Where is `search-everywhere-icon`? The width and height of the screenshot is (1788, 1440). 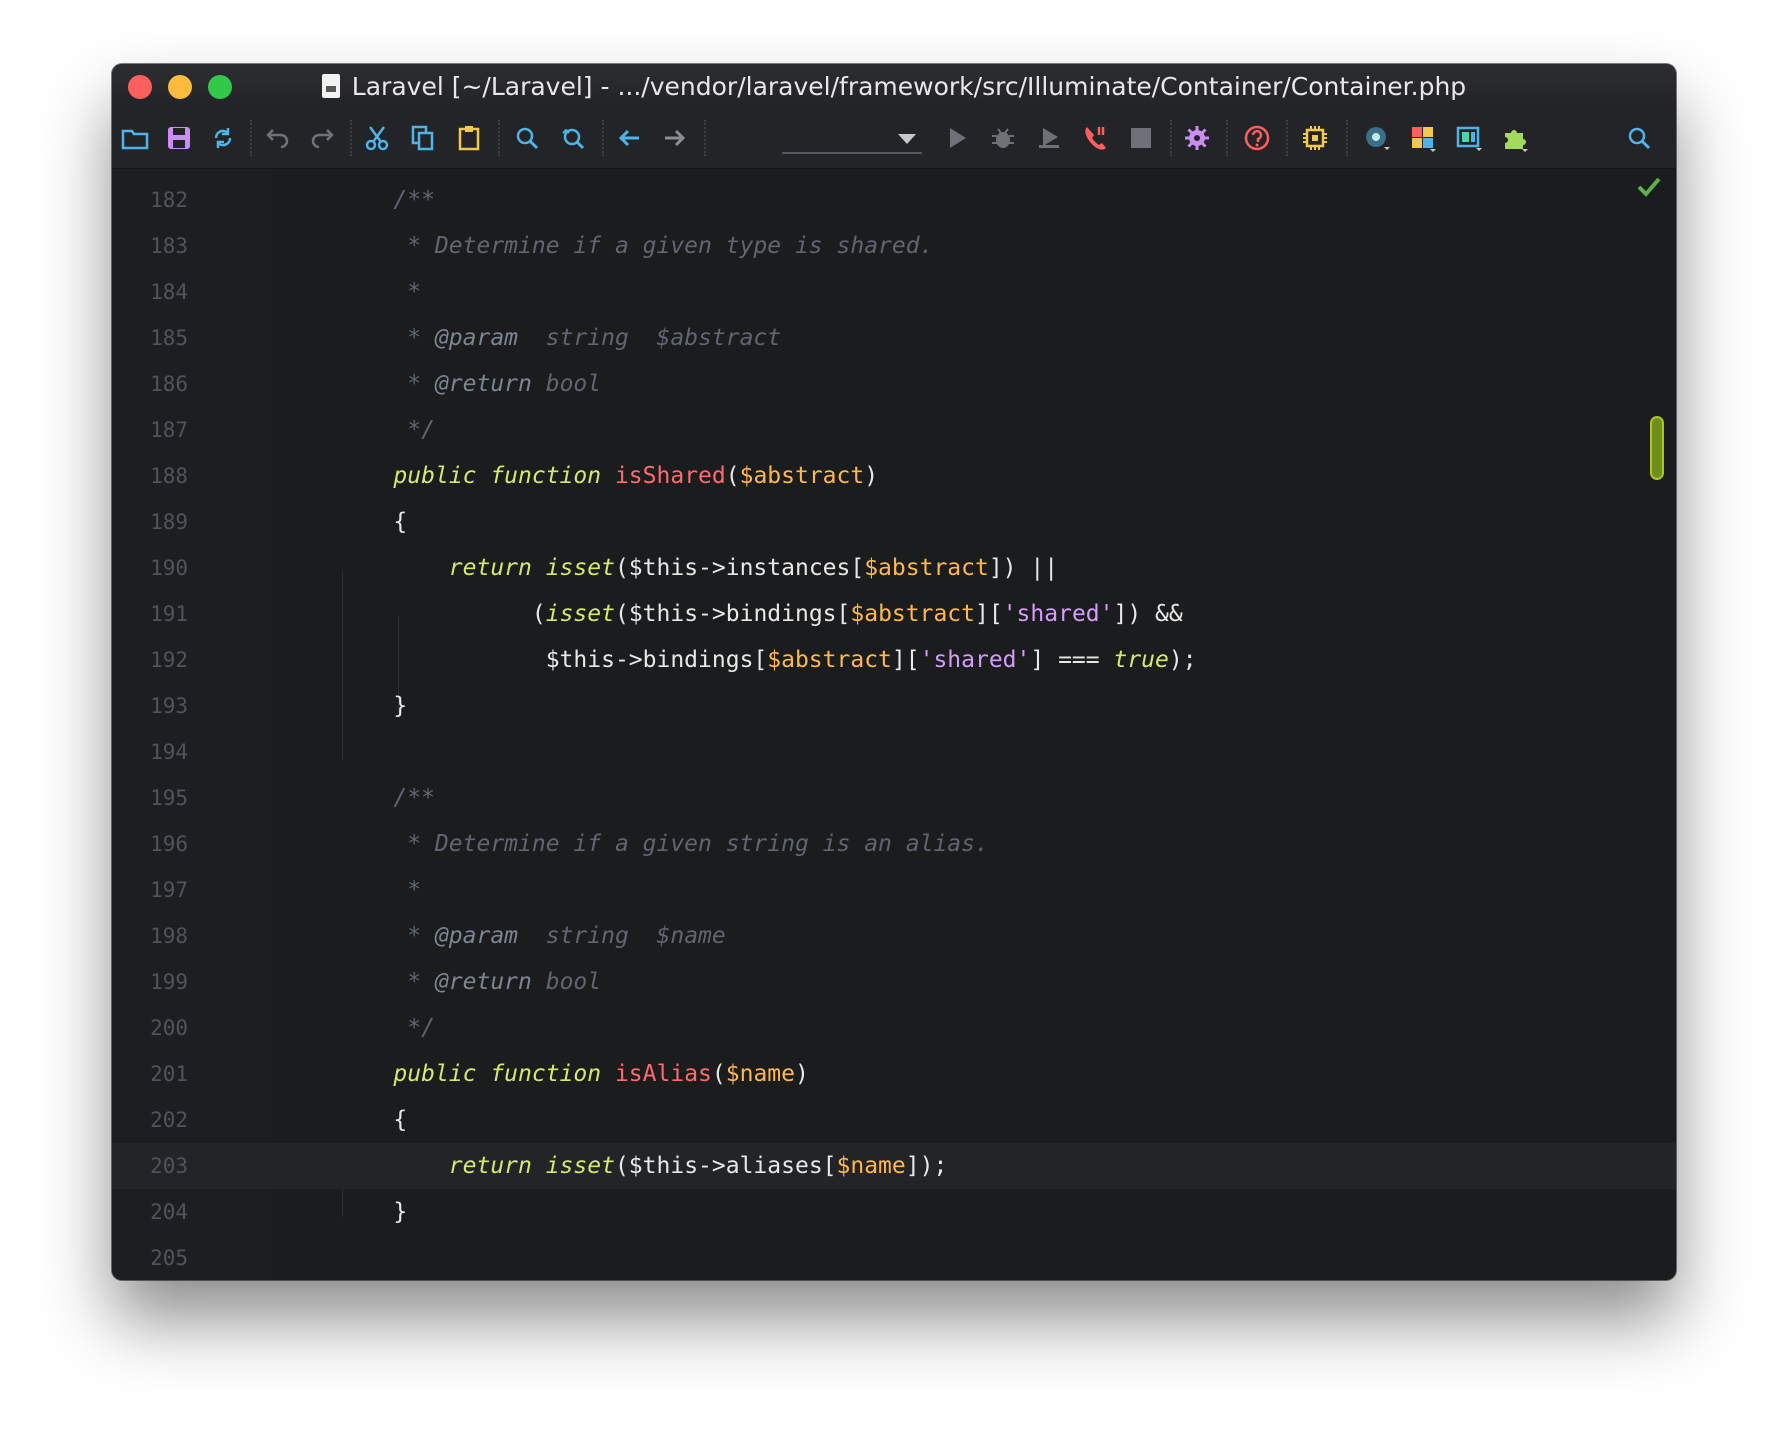 search-everywhere-icon is located at coordinates (1639, 138).